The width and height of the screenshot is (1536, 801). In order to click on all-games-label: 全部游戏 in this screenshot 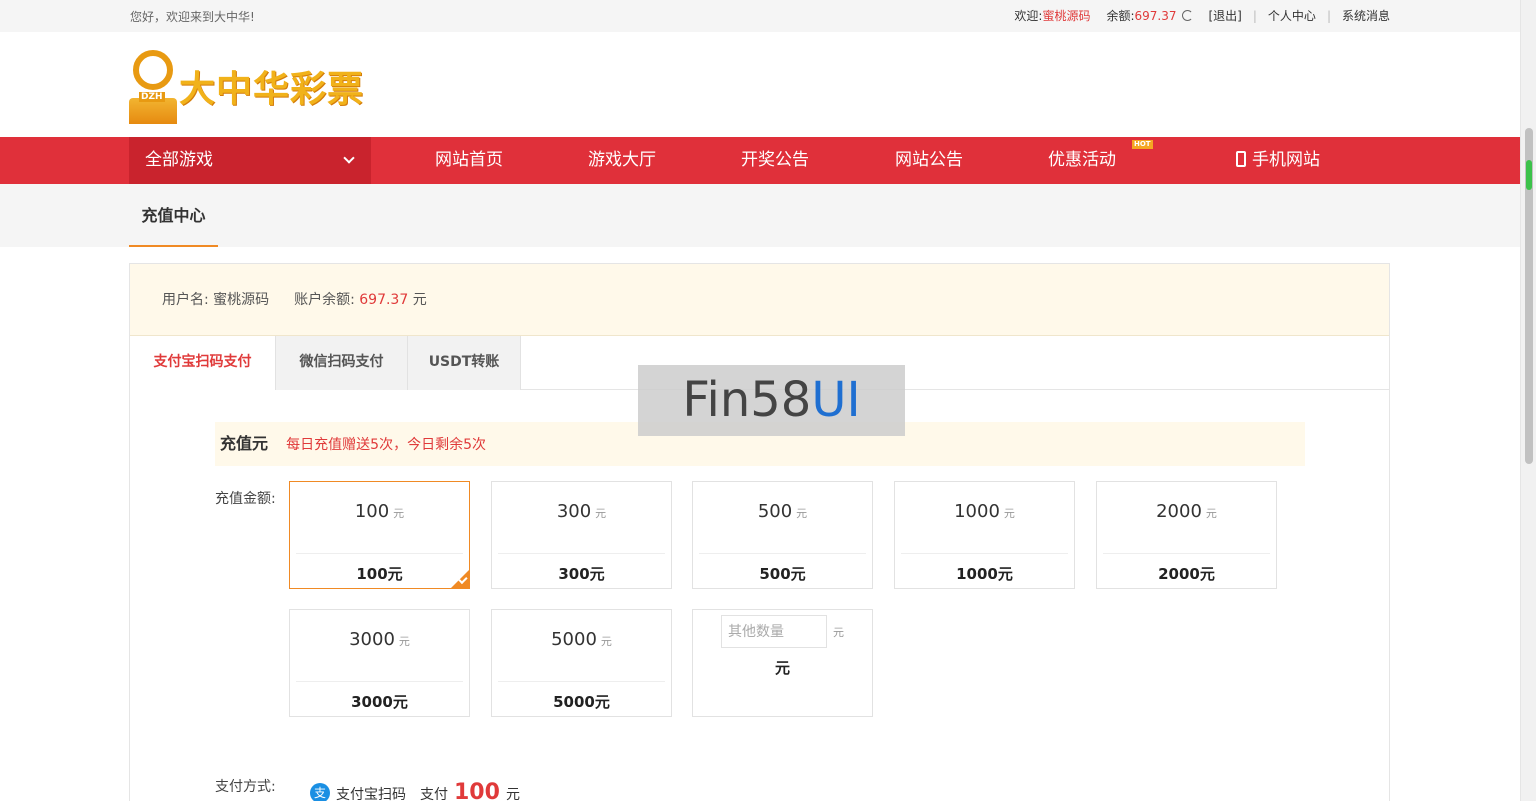, I will do `click(179, 160)`.